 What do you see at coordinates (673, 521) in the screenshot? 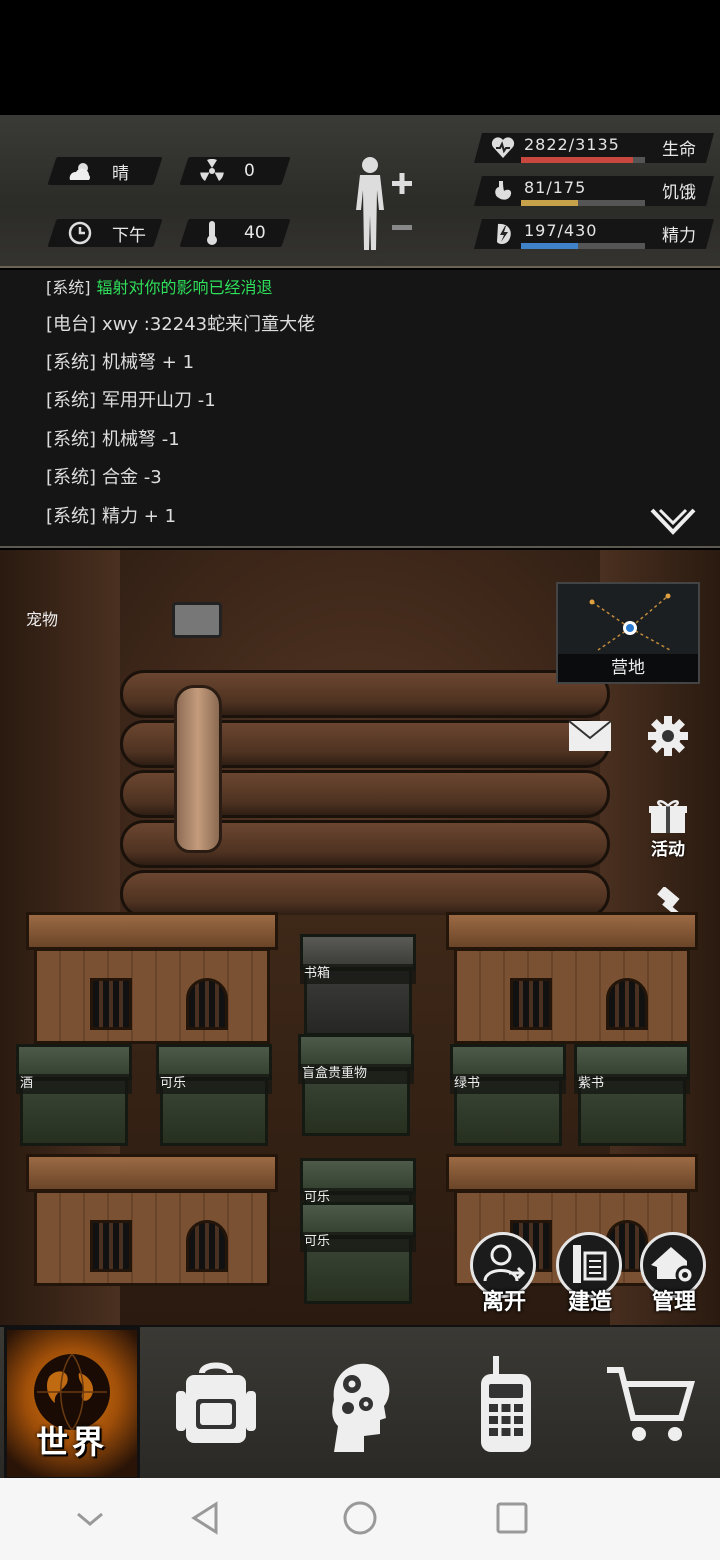
I see `chat-collapse-chevron-icon` at bounding box center [673, 521].